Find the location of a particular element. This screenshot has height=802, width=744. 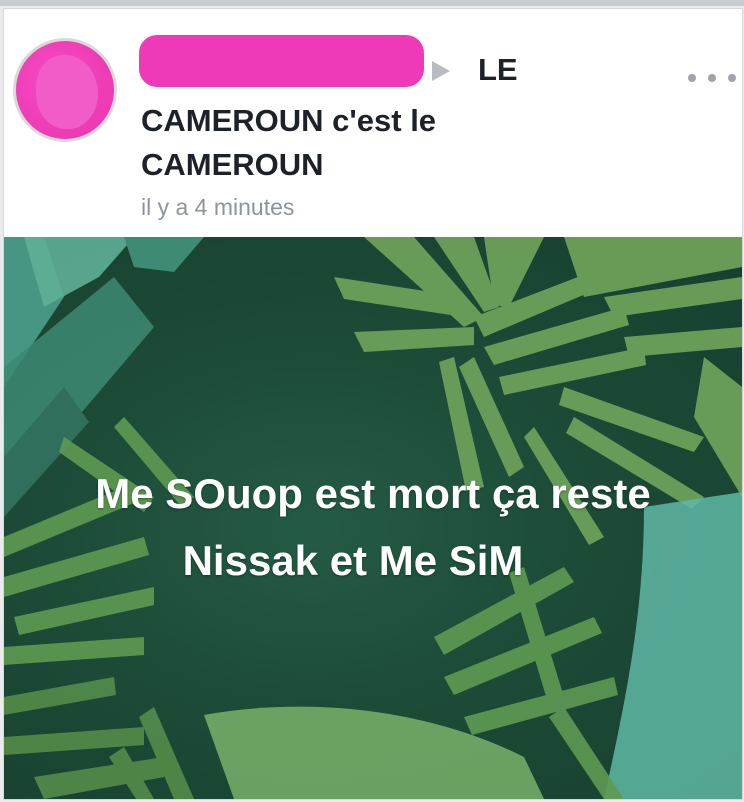

group-name-line2: CAMEROUN c'est le is located at coordinates (288, 121).